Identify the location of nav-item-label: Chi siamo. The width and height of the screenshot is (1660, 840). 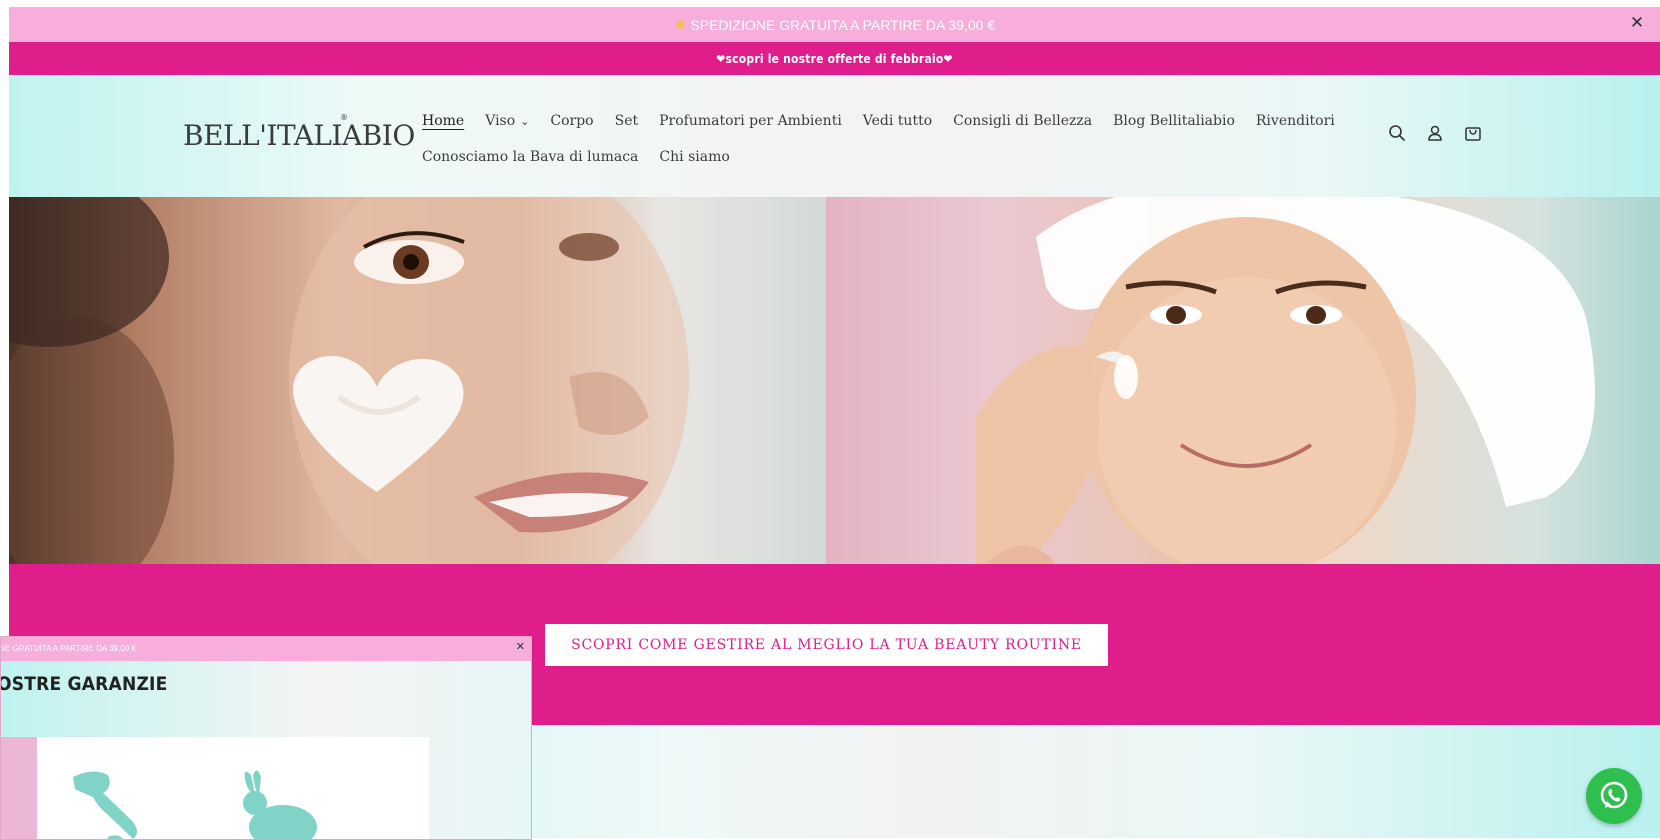
(694, 157).